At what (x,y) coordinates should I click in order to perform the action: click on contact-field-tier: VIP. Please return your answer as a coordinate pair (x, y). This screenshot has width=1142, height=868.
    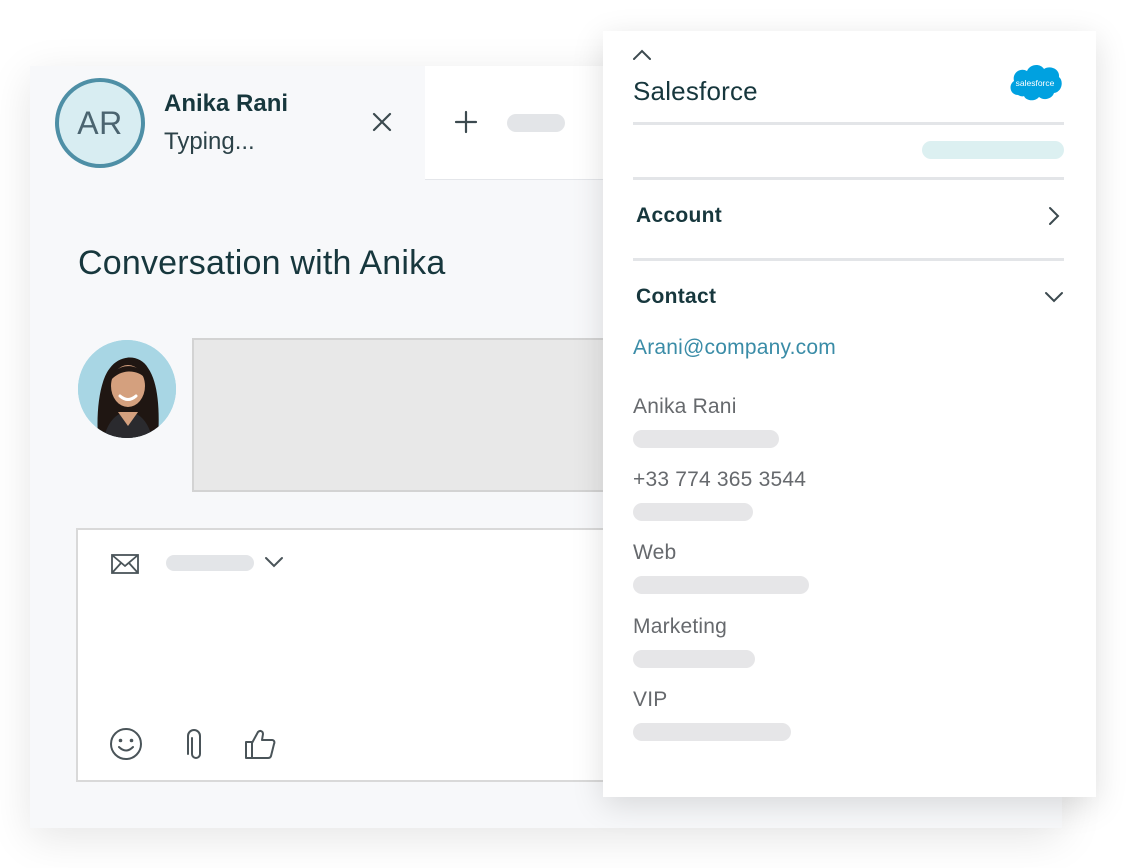
    Looking at the image, I should click on (650, 699).